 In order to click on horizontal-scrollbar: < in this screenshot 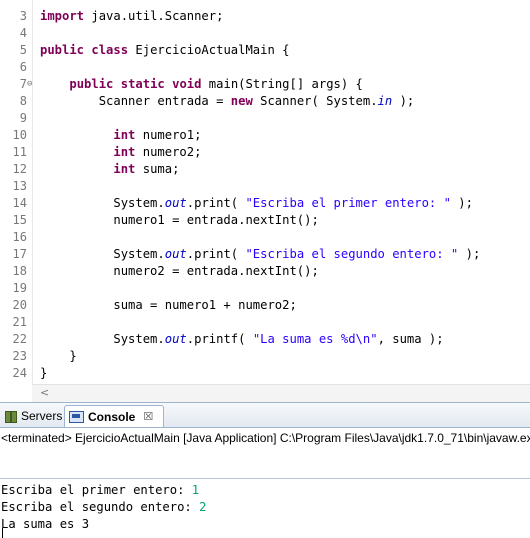, I will do `click(281, 393)`.